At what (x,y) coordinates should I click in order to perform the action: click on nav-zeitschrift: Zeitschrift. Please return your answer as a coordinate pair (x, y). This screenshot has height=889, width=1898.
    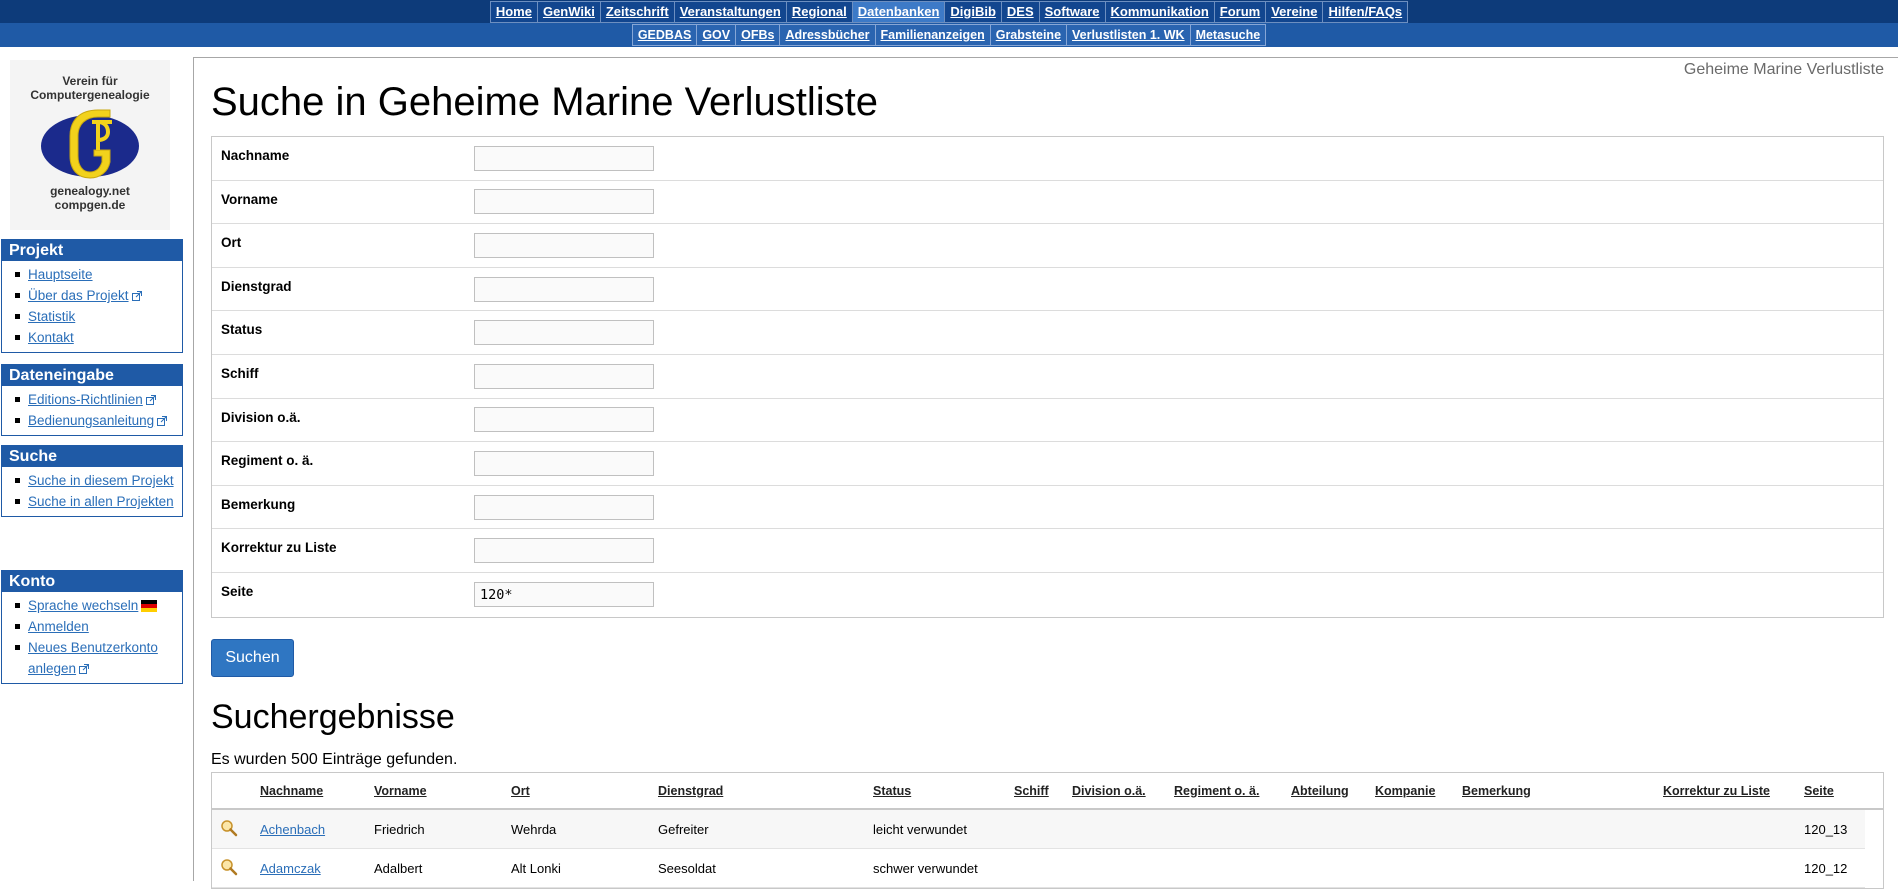
    Looking at the image, I should click on (638, 11).